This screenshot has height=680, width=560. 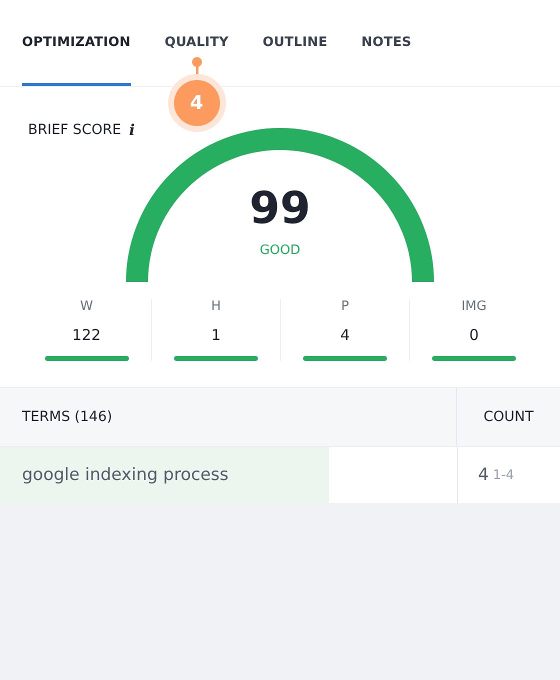 I want to click on metric-value: 4, so click(x=345, y=335).